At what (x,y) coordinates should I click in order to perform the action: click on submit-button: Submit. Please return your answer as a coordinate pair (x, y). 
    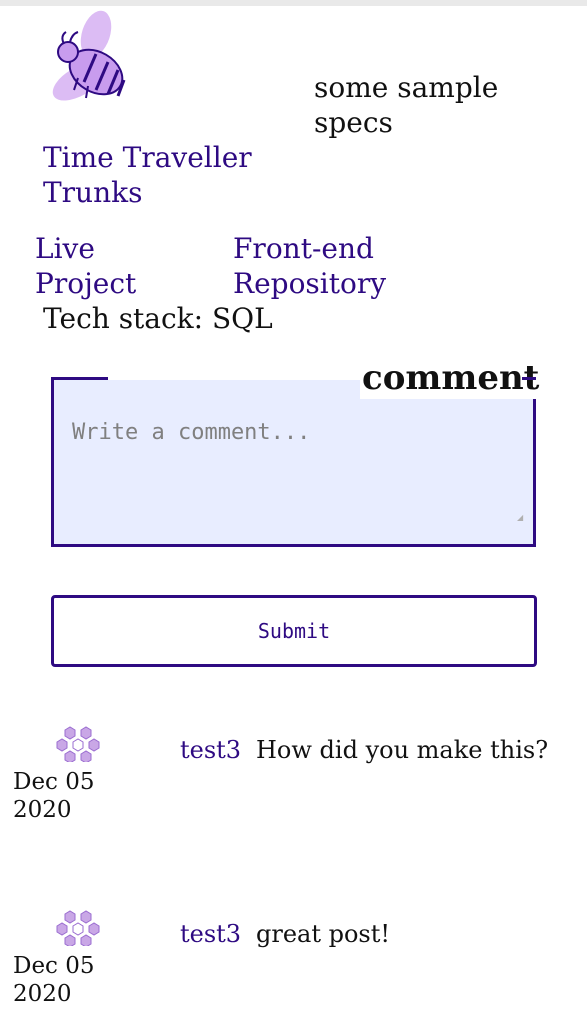
    Looking at the image, I should click on (294, 631).